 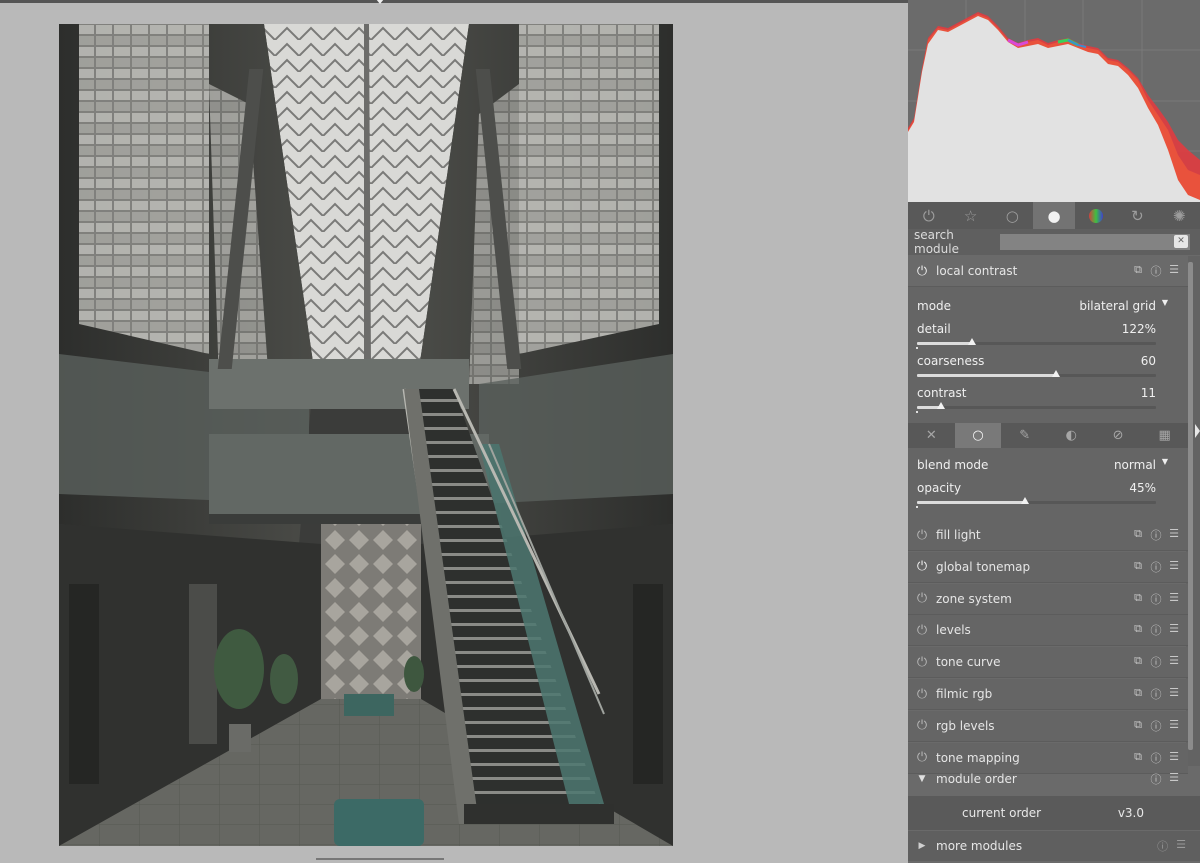 What do you see at coordinates (1055, 373) in the screenshot?
I see `coarseness-slider-handle` at bounding box center [1055, 373].